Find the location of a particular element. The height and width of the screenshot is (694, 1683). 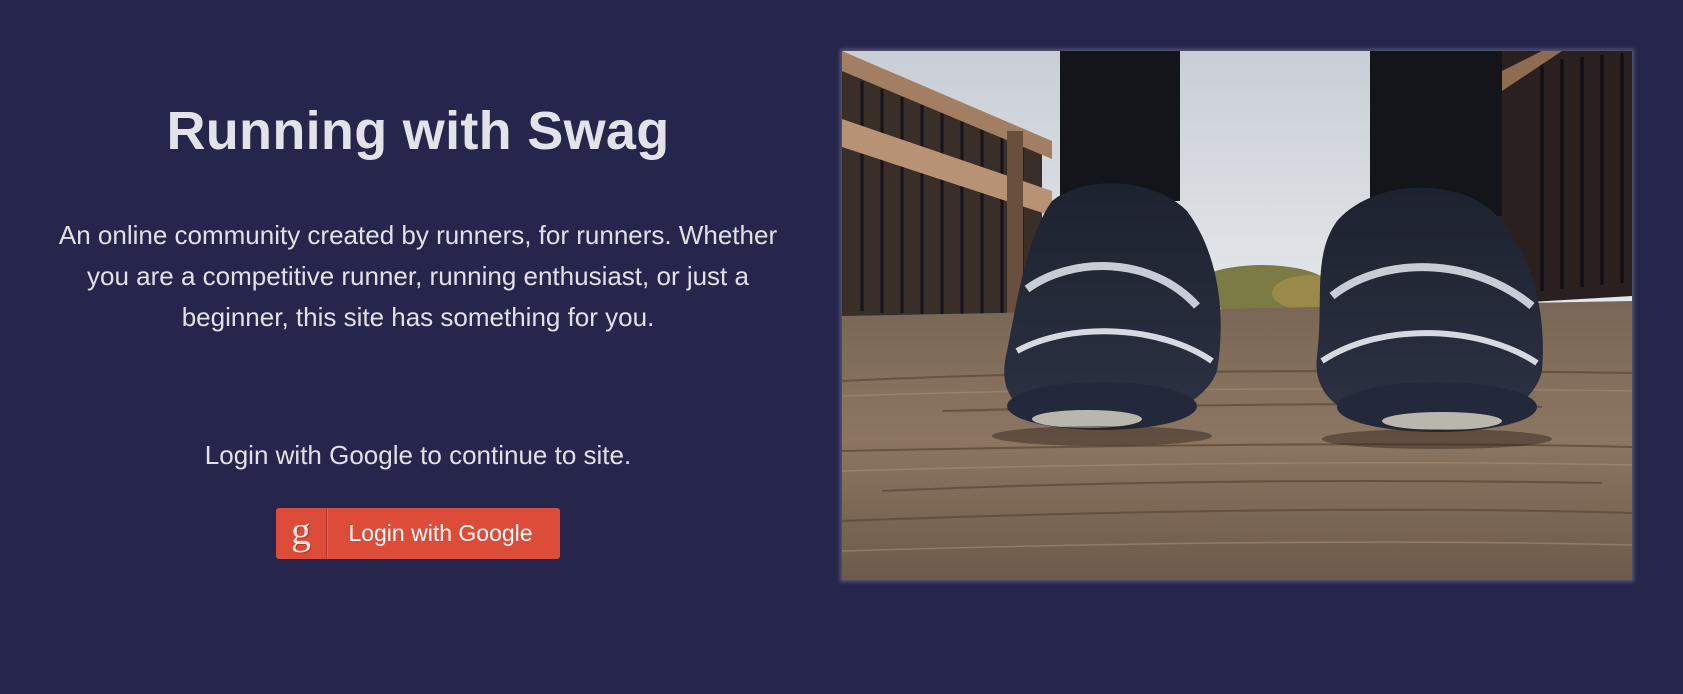

google-login-label: Login with Google is located at coordinates (440, 533).